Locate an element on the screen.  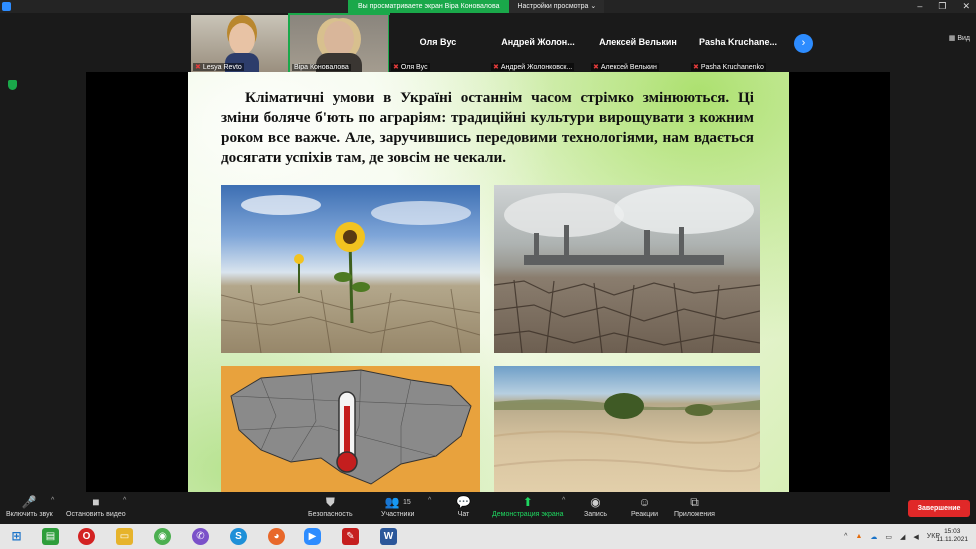
share-options-caret: ^ is located at coordinates (563, 500).